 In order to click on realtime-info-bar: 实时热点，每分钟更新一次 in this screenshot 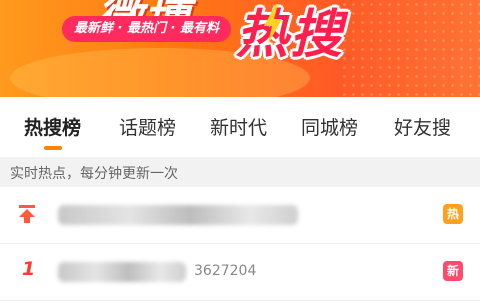, I will do `click(240, 172)`.